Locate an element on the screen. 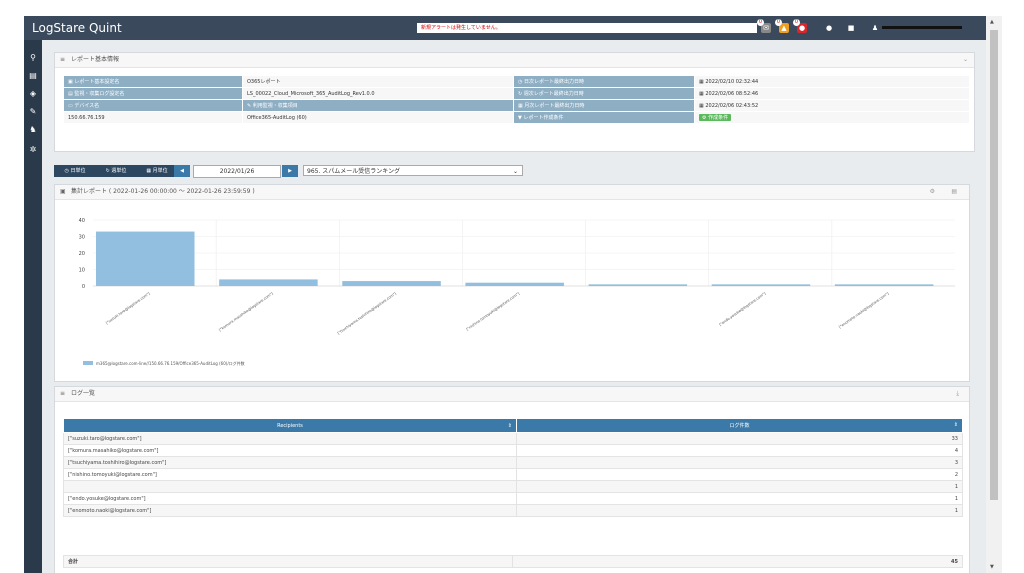 The width and height of the screenshot is (1024, 573). y-tick-label: 40 is located at coordinates (82, 221).